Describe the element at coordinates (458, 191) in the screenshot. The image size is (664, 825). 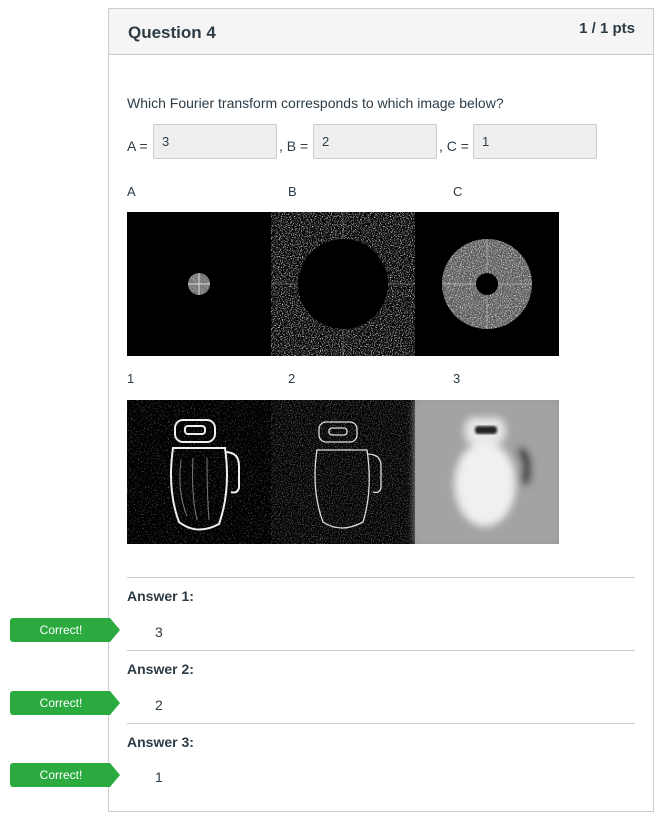
I see `figure-label-c: C` at that location.